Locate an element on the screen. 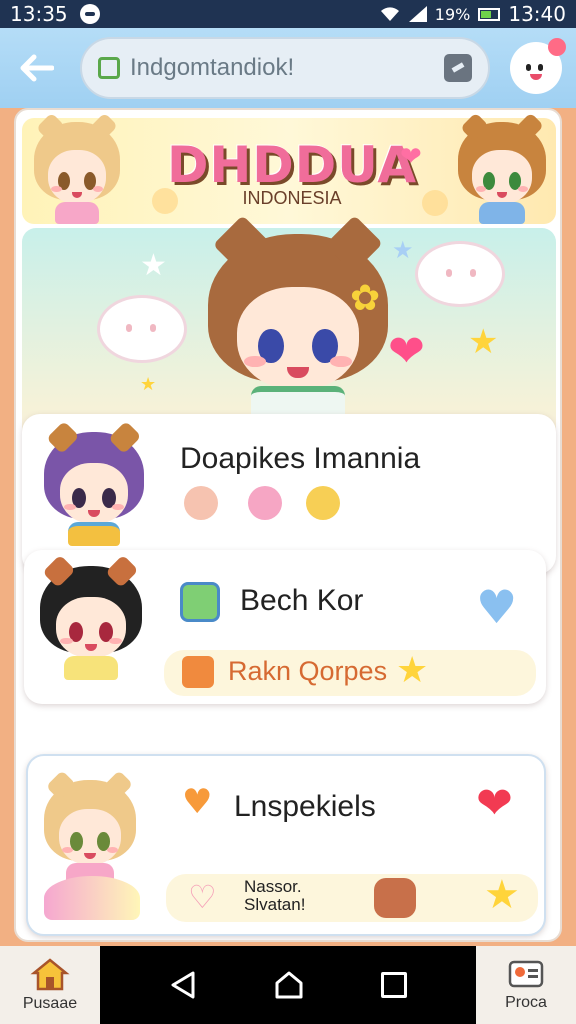 This screenshot has height=1024, width=576. heart-outline-icon: ♡ is located at coordinates (202, 897).